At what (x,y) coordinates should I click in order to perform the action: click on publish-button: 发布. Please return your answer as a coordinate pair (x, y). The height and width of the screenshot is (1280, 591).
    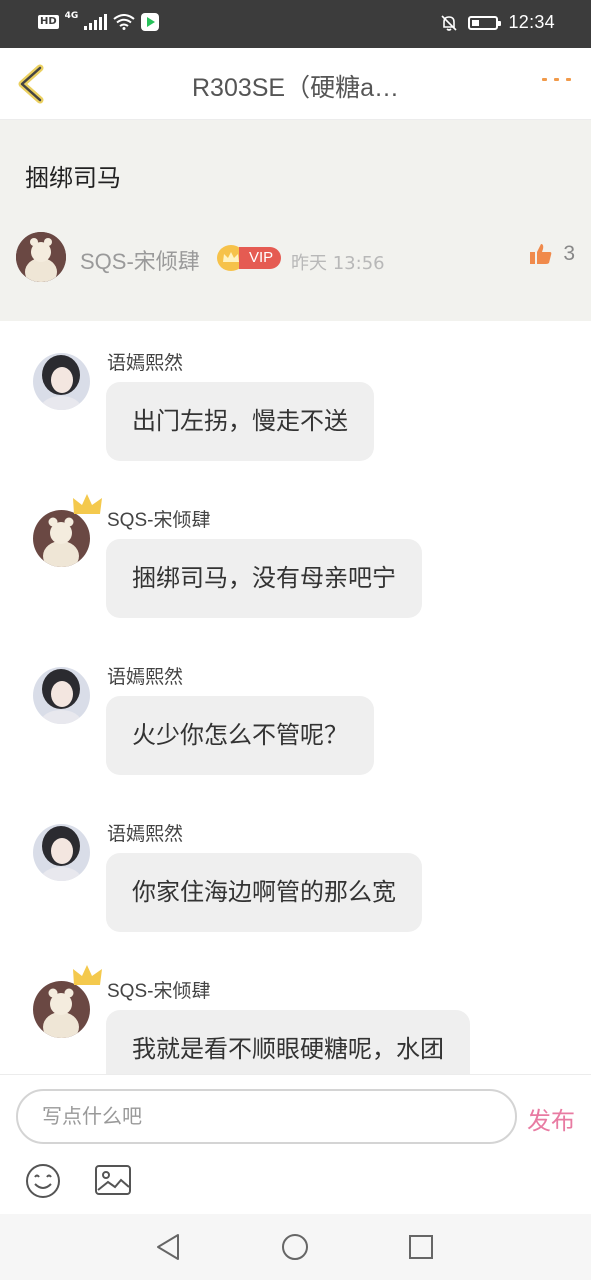
    Looking at the image, I should click on (551, 1118).